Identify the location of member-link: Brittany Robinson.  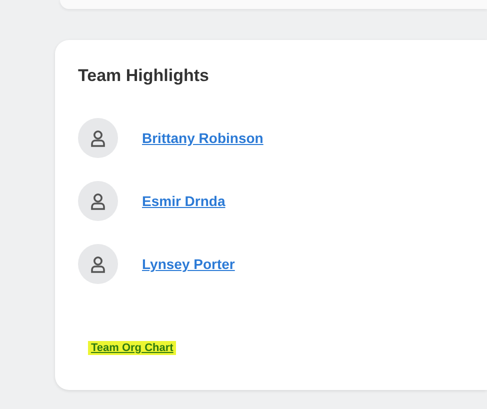
(203, 138).